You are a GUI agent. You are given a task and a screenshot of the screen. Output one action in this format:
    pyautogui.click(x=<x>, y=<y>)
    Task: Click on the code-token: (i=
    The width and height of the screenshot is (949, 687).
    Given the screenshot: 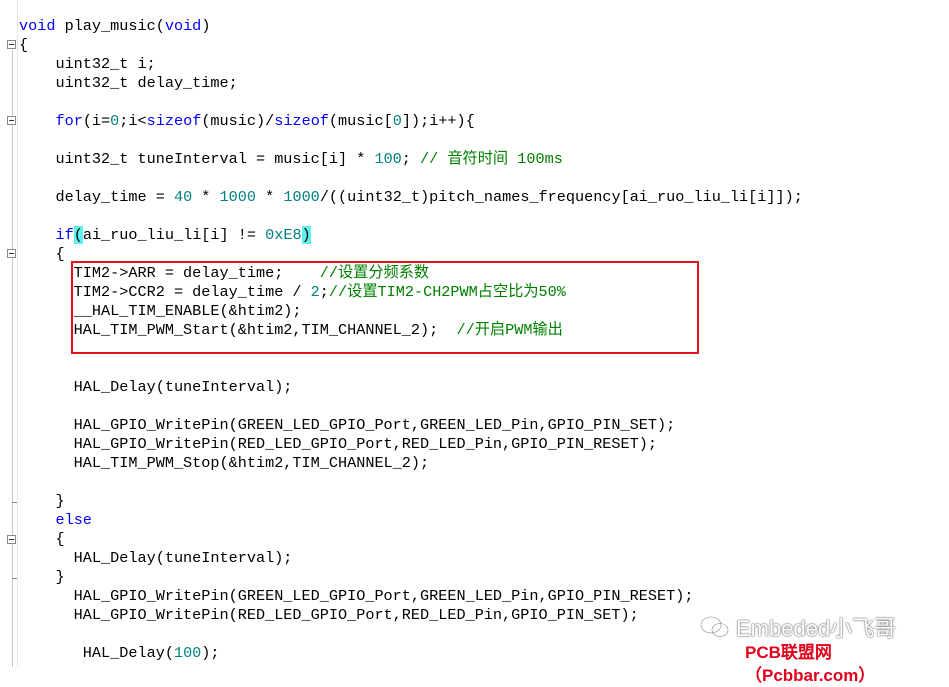 What is the action you would take?
    pyautogui.click(x=96, y=121)
    